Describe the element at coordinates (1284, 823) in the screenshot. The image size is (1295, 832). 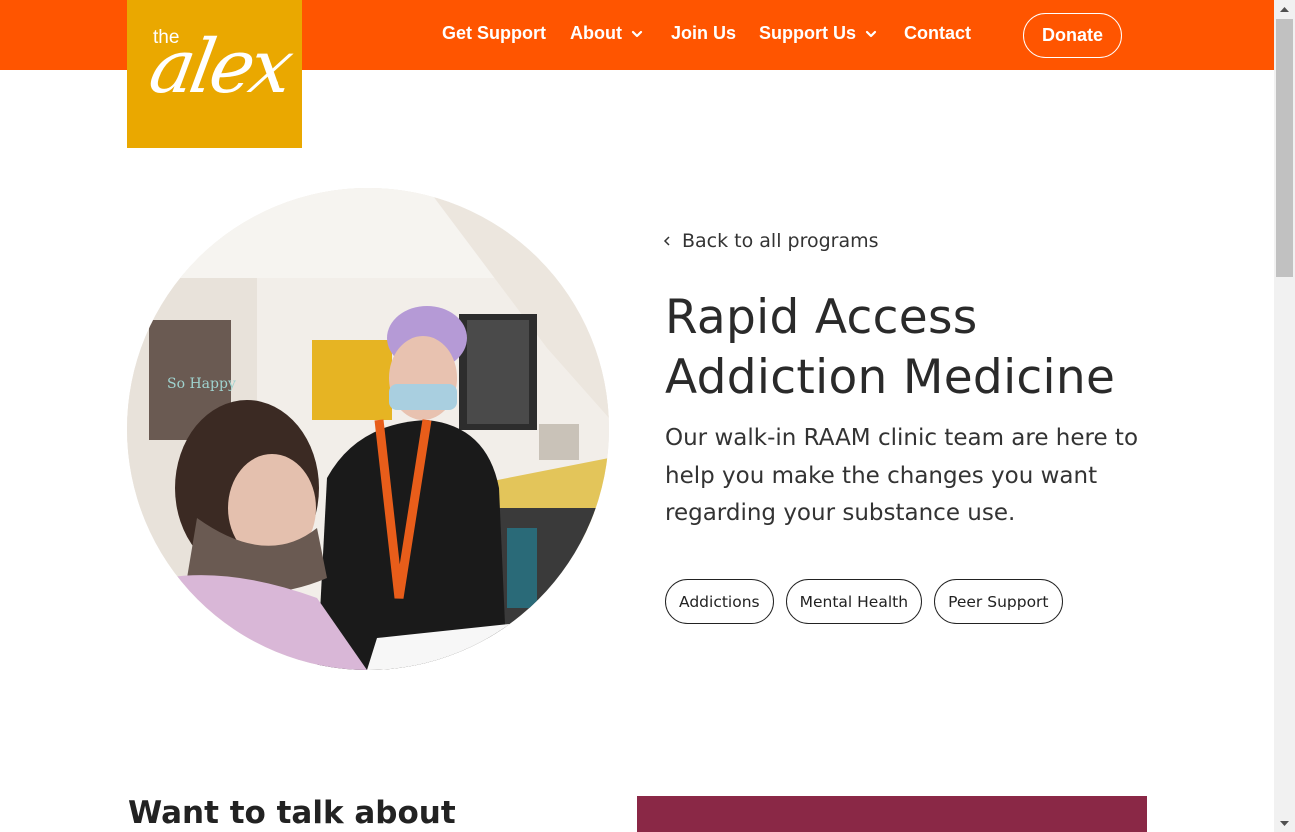
I see `scroll-down-arrow-icon` at that location.